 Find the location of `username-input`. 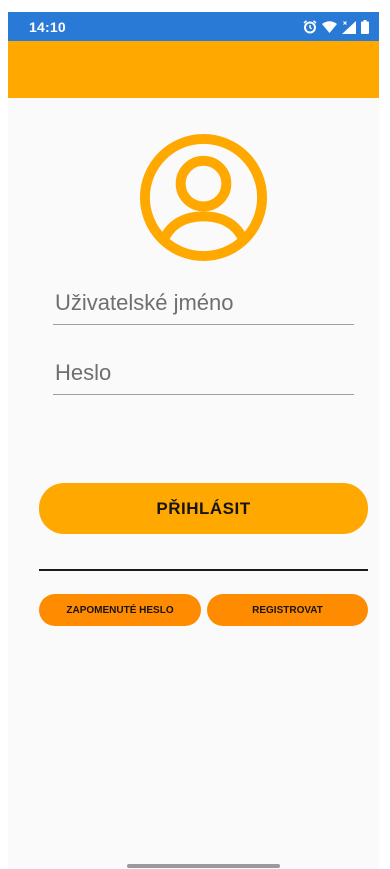

username-input is located at coordinates (204, 303).